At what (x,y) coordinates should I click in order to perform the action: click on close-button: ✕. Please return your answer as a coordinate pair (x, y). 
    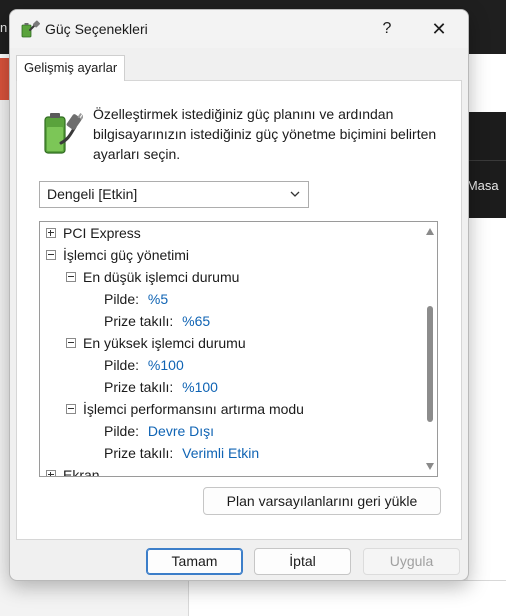
    Looking at the image, I should click on (439, 29).